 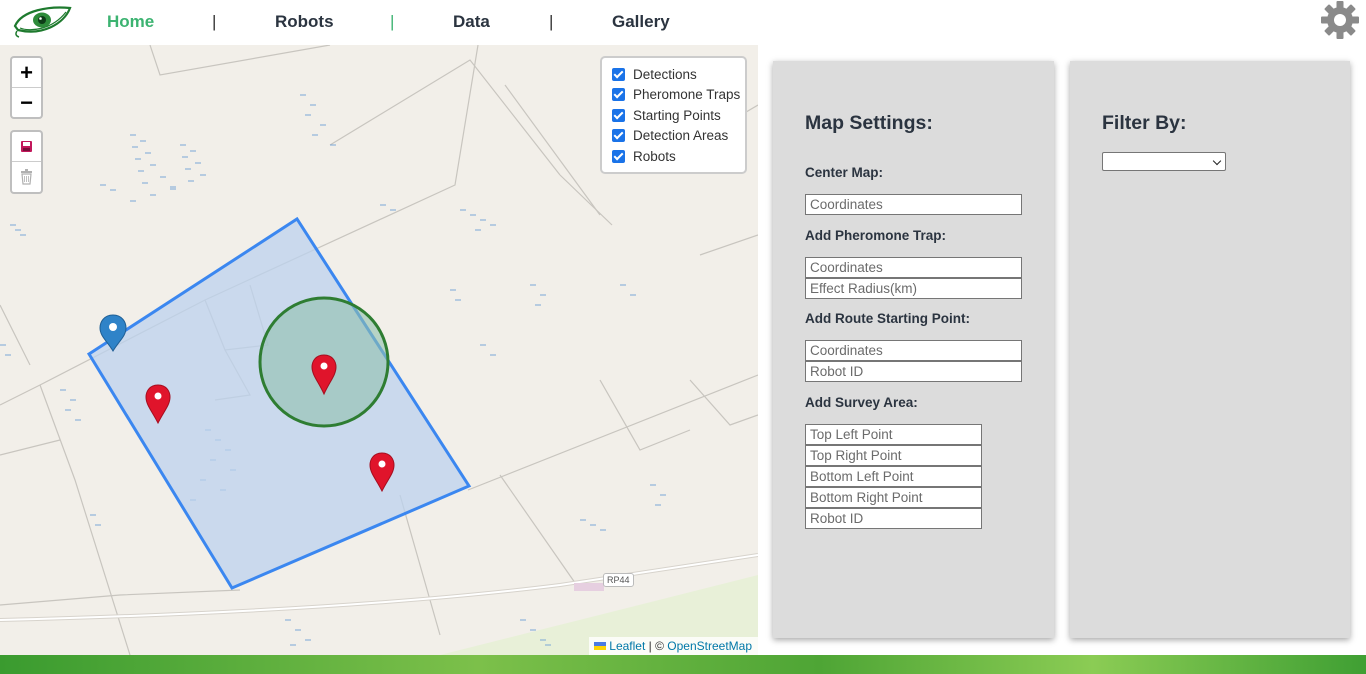 What do you see at coordinates (869, 123) in the screenshot?
I see `map-settings-title: Map Settings:` at bounding box center [869, 123].